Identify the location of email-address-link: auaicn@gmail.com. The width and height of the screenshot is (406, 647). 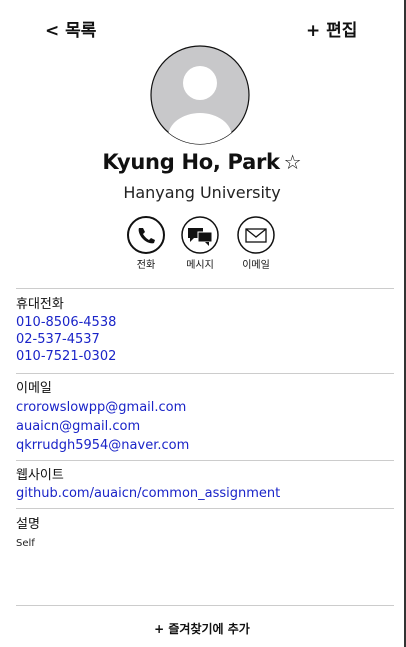
(206, 426).